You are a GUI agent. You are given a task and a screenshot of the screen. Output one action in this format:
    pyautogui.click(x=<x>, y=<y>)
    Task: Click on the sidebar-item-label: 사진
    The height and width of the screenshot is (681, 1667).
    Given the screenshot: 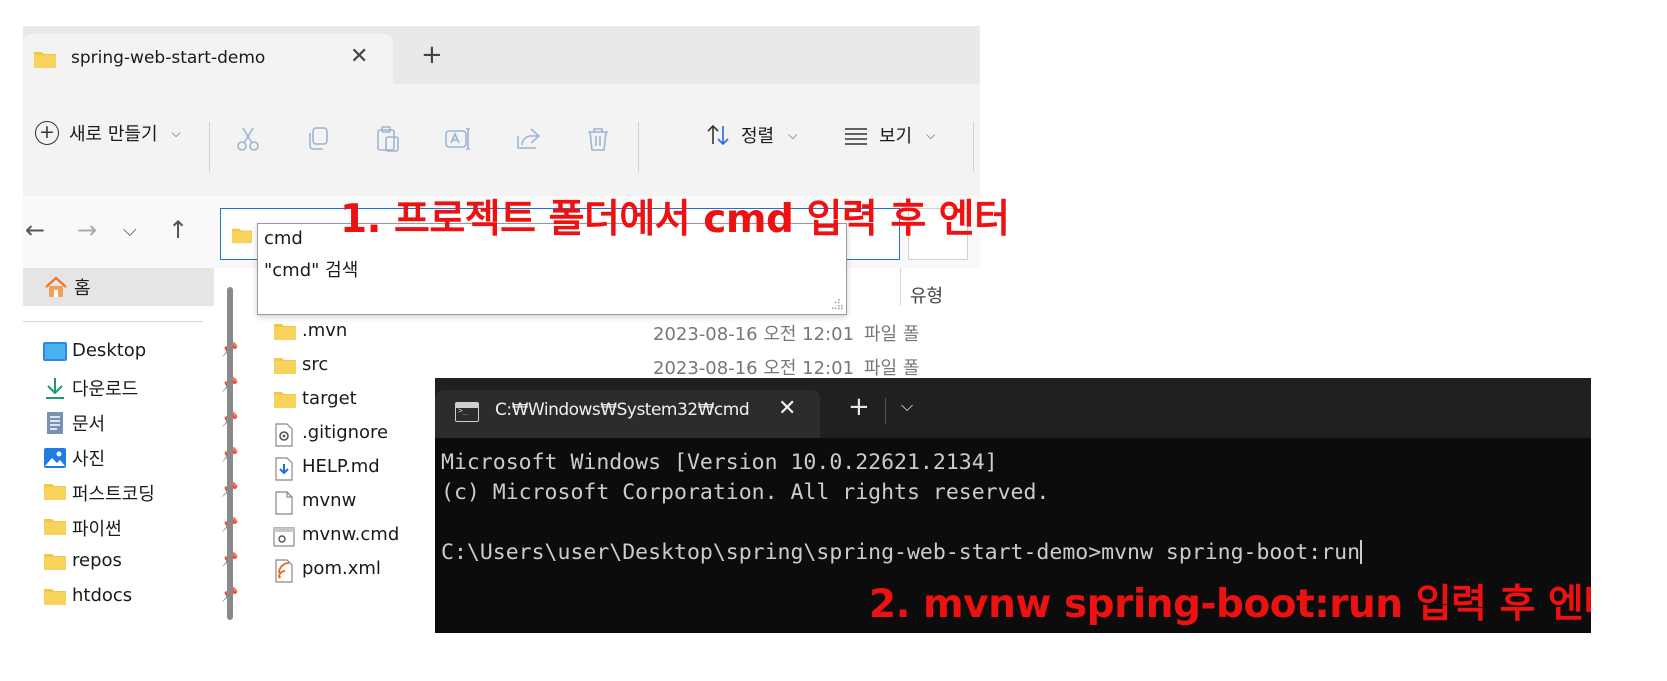 What is the action you would take?
    pyautogui.click(x=89, y=459)
    